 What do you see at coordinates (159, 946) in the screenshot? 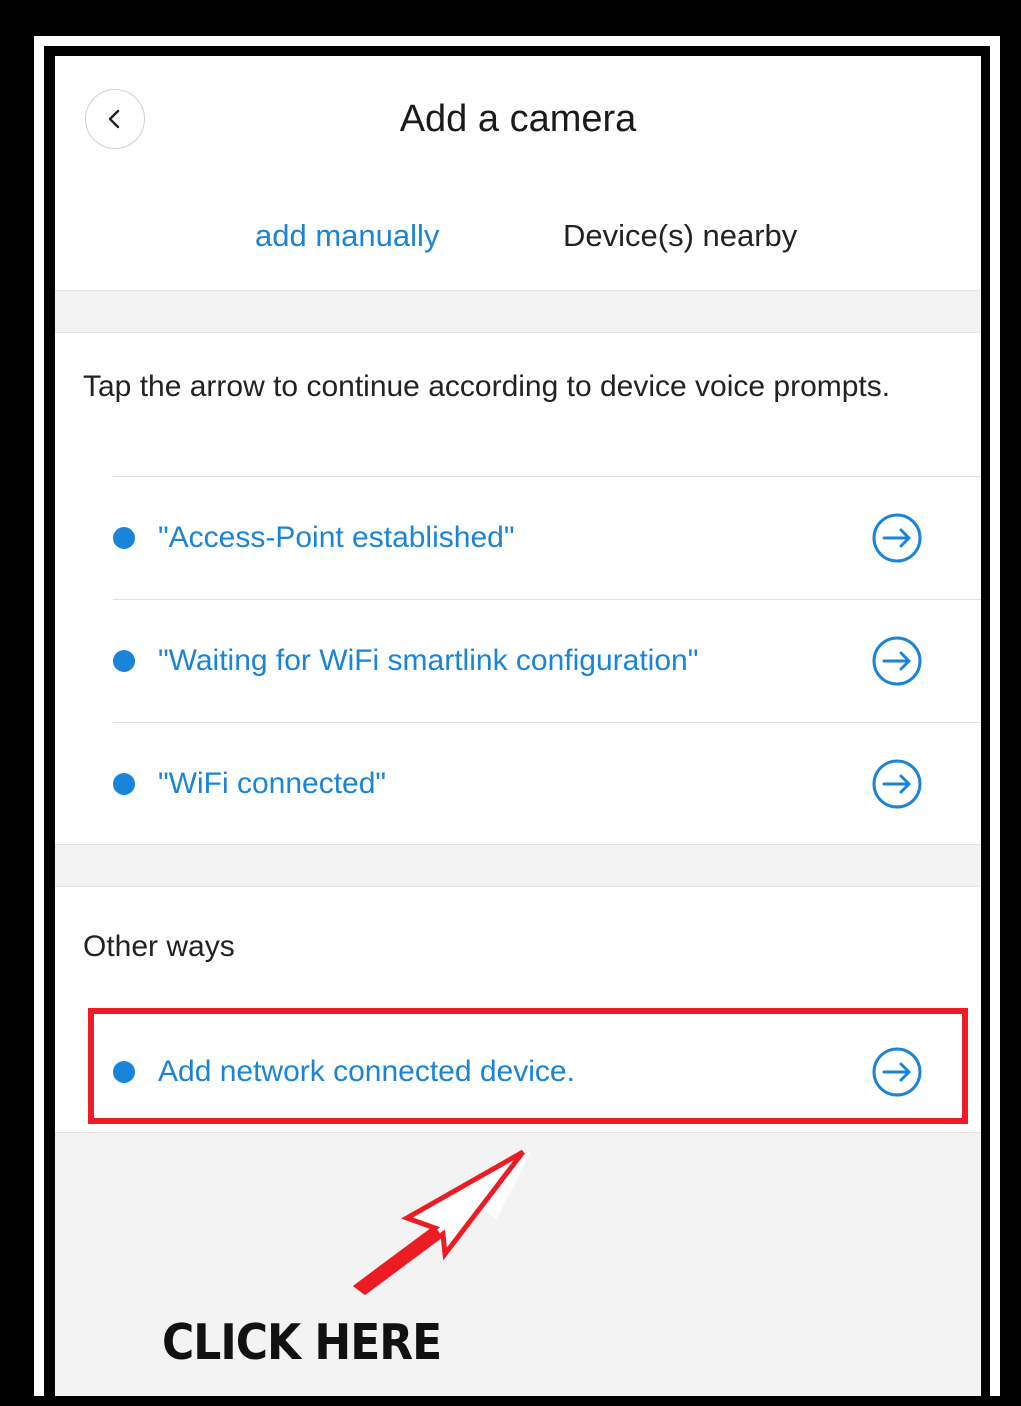
I see `other-ways-heading: Other ways` at bounding box center [159, 946].